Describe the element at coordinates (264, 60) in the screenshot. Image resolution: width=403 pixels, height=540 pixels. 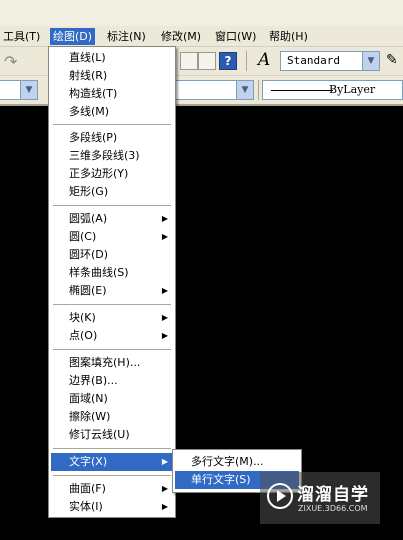
I see `text-style-icon: A` at that location.